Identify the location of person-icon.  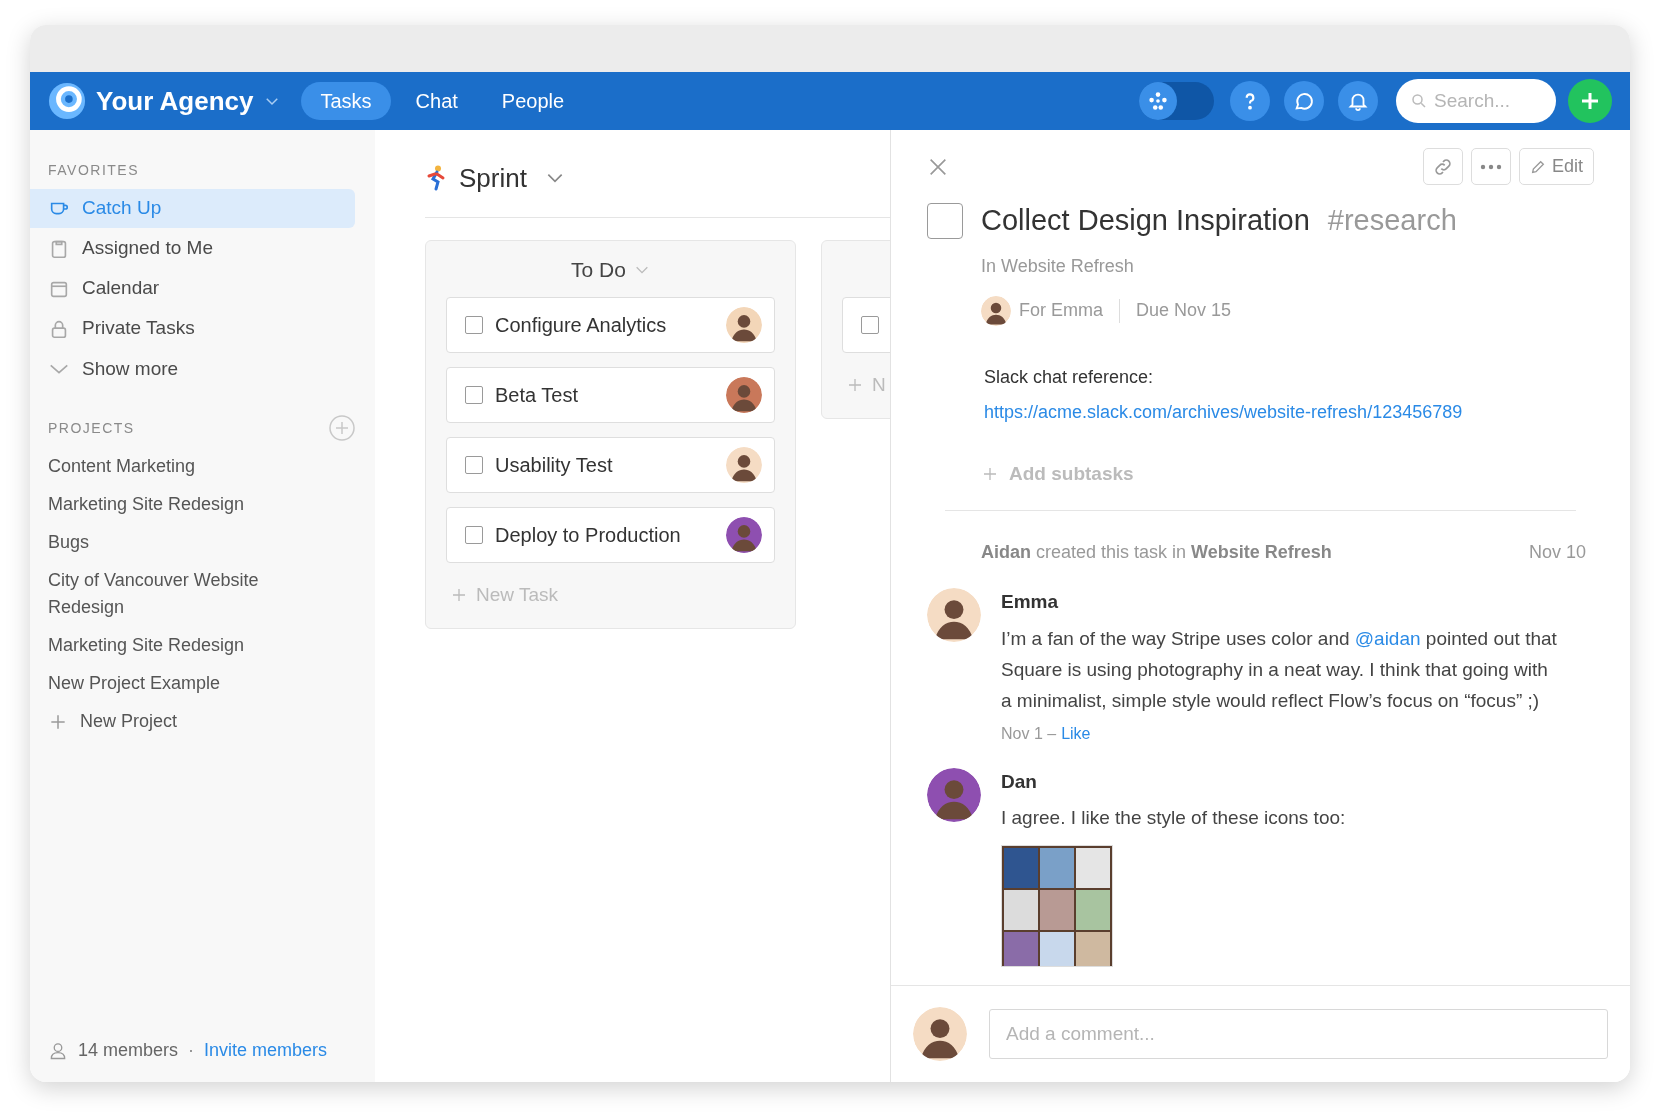
(58, 1050).